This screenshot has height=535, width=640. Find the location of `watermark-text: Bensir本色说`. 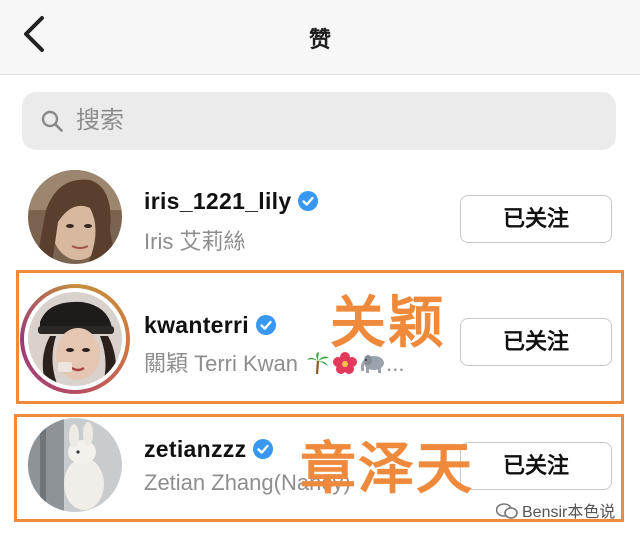

watermark-text: Bensir本色说 is located at coordinates (569, 512).